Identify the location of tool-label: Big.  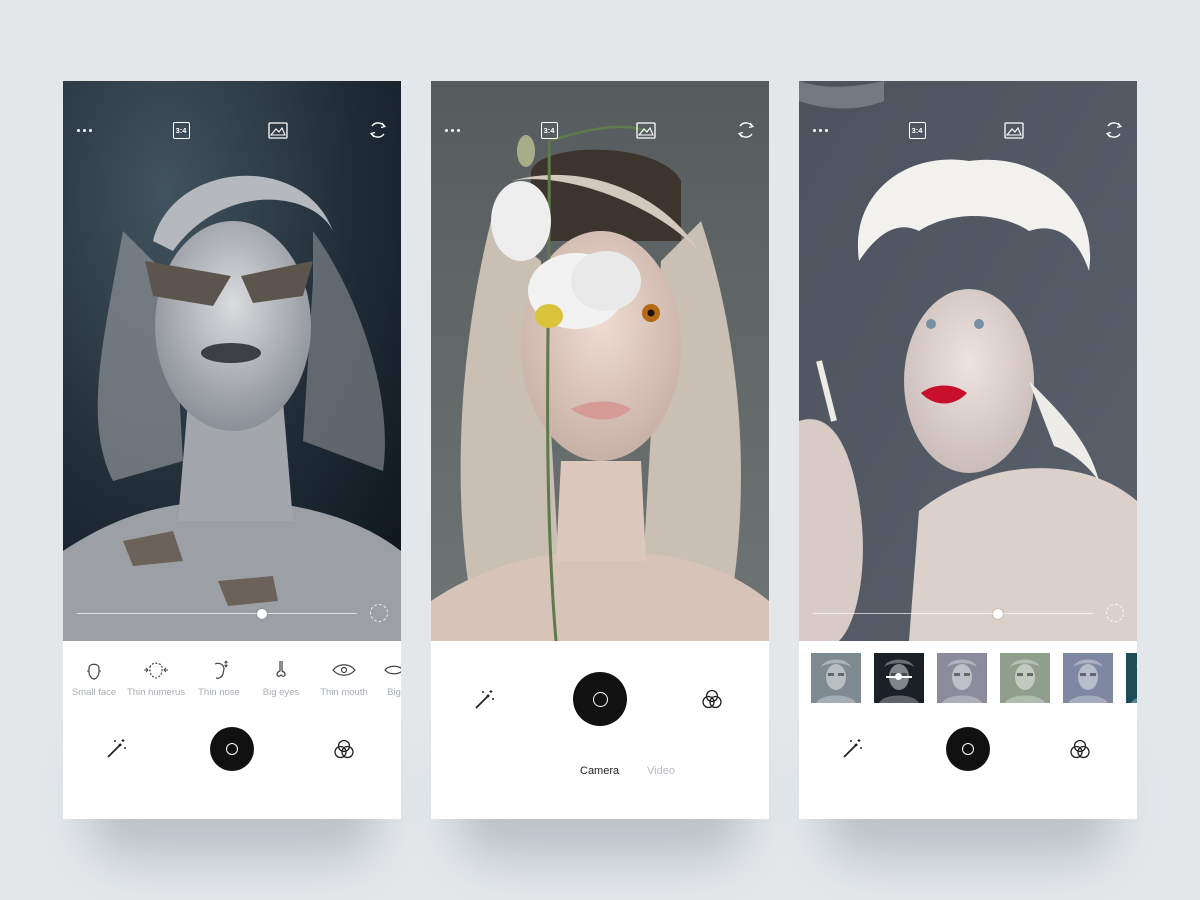
(394, 692).